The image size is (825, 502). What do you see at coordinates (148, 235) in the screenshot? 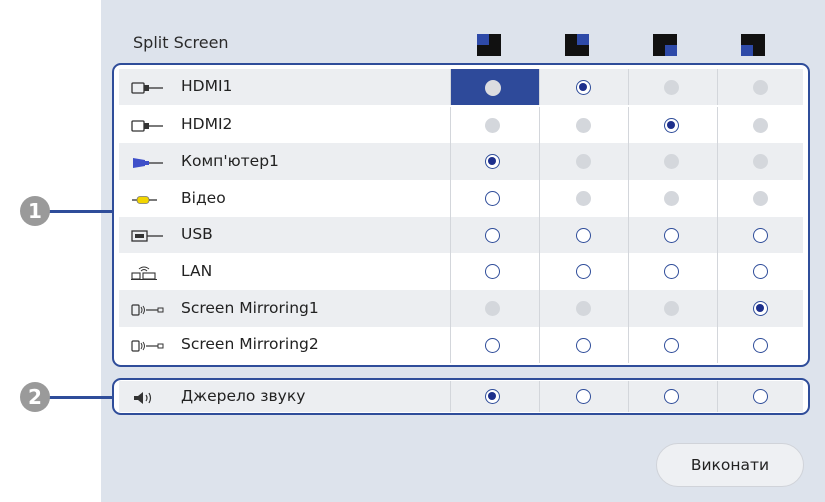
I see `usb-icon` at bounding box center [148, 235].